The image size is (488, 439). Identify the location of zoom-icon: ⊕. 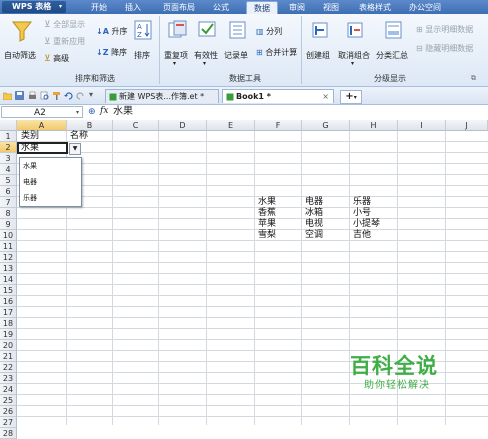
(92, 112).